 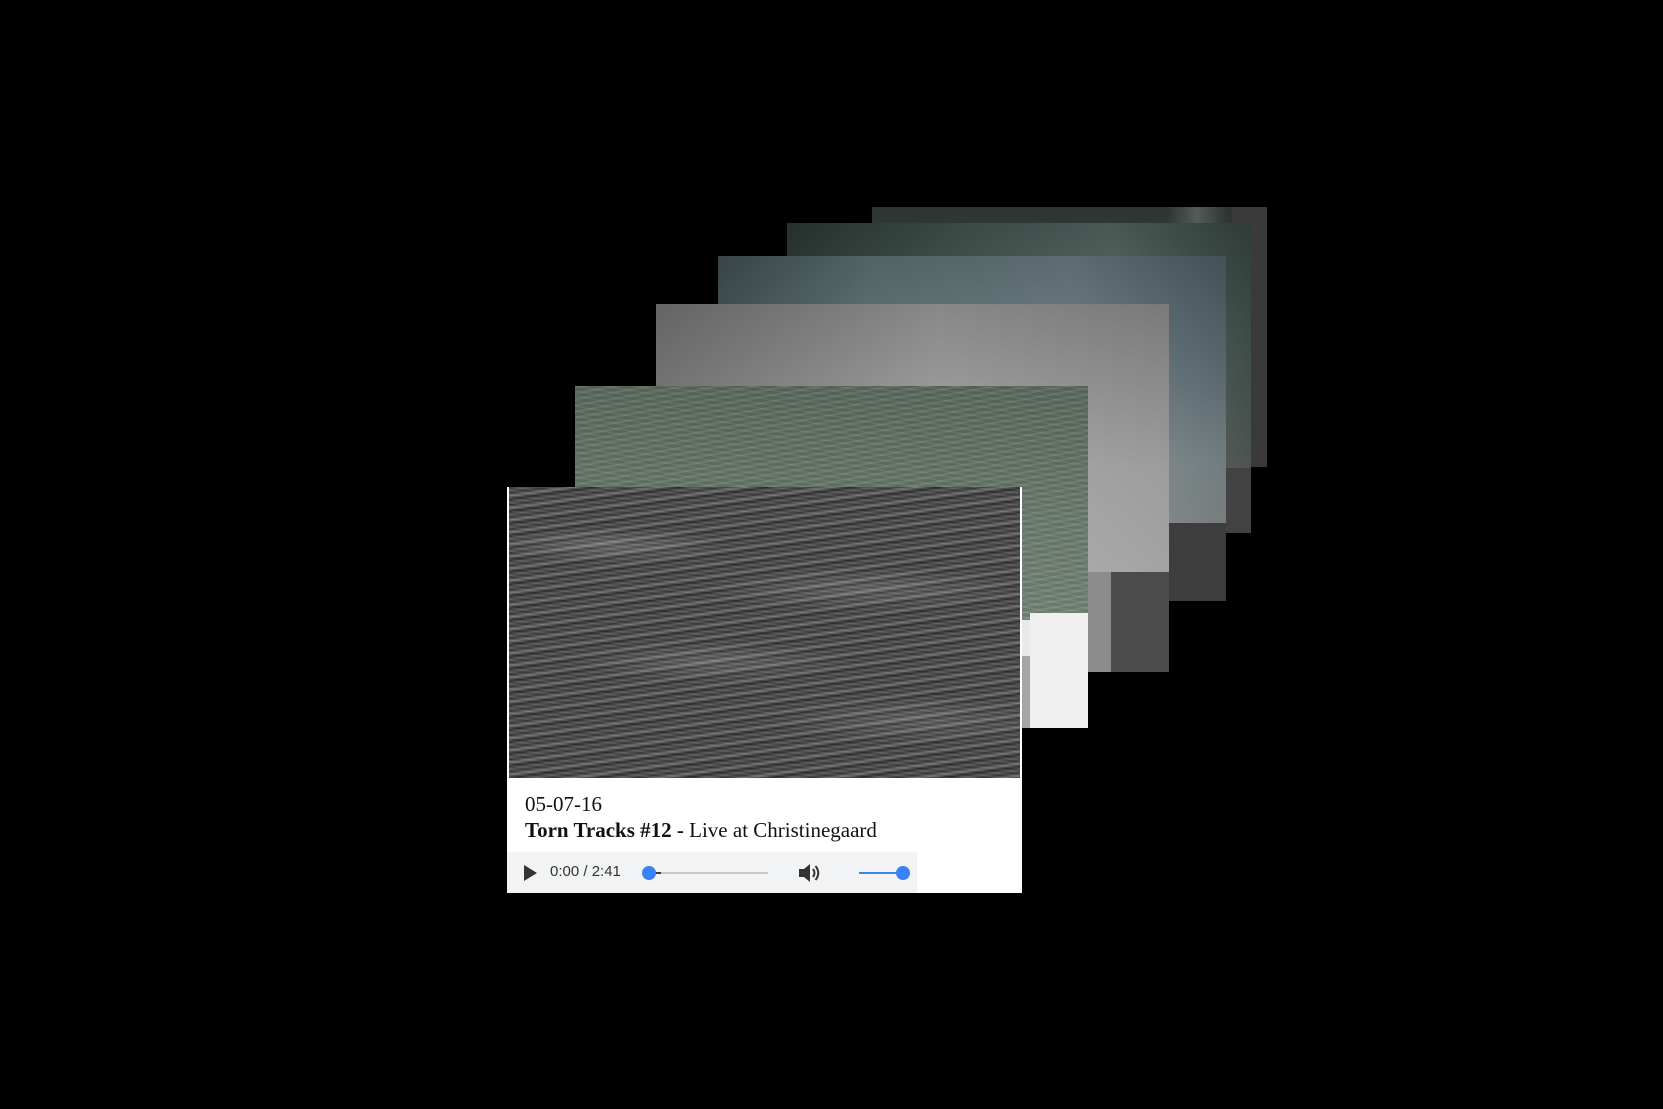 I want to click on time-display: 0:00 / 2:41, so click(x=585, y=871).